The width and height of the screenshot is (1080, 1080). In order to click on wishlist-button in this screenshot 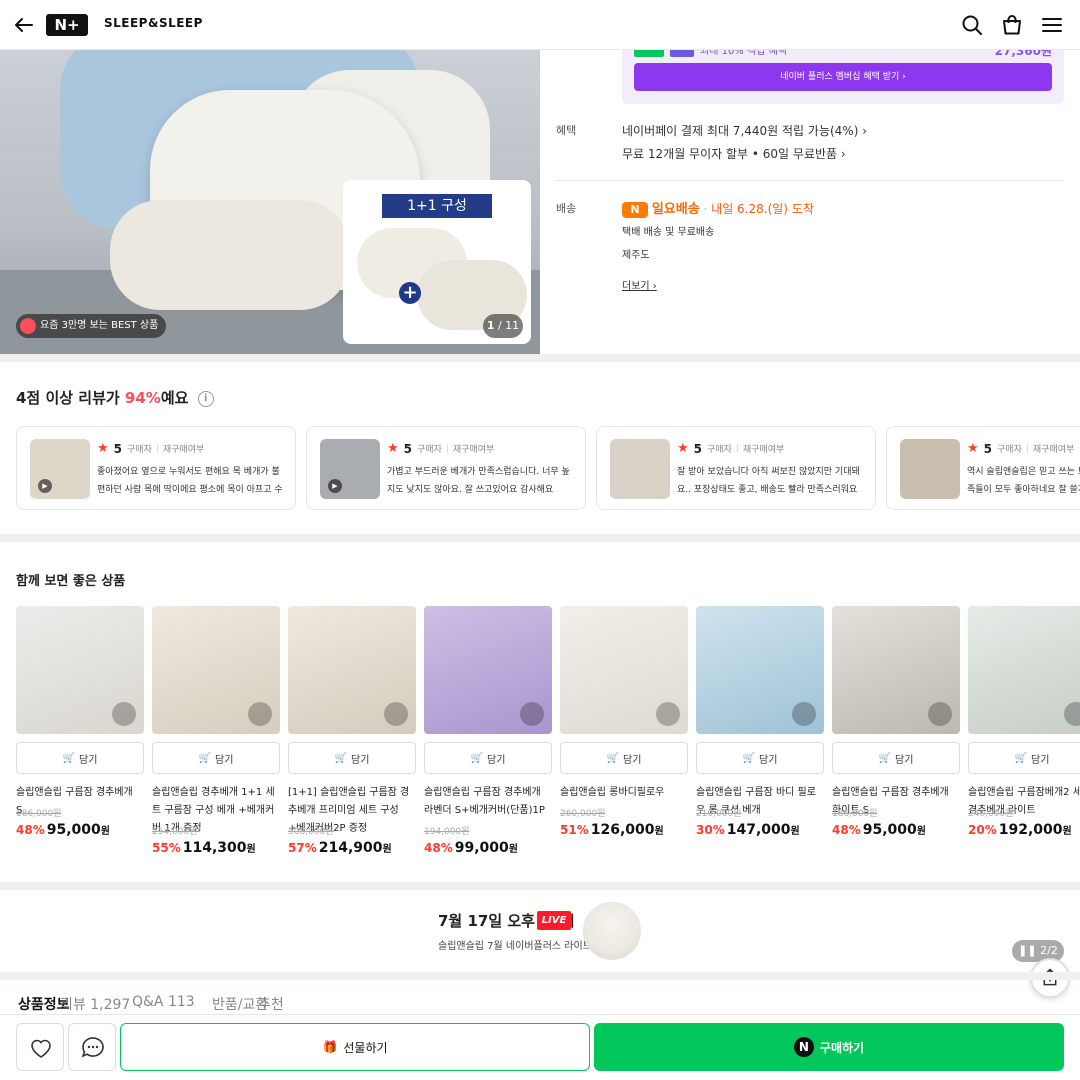, I will do `click(40, 1047)`.